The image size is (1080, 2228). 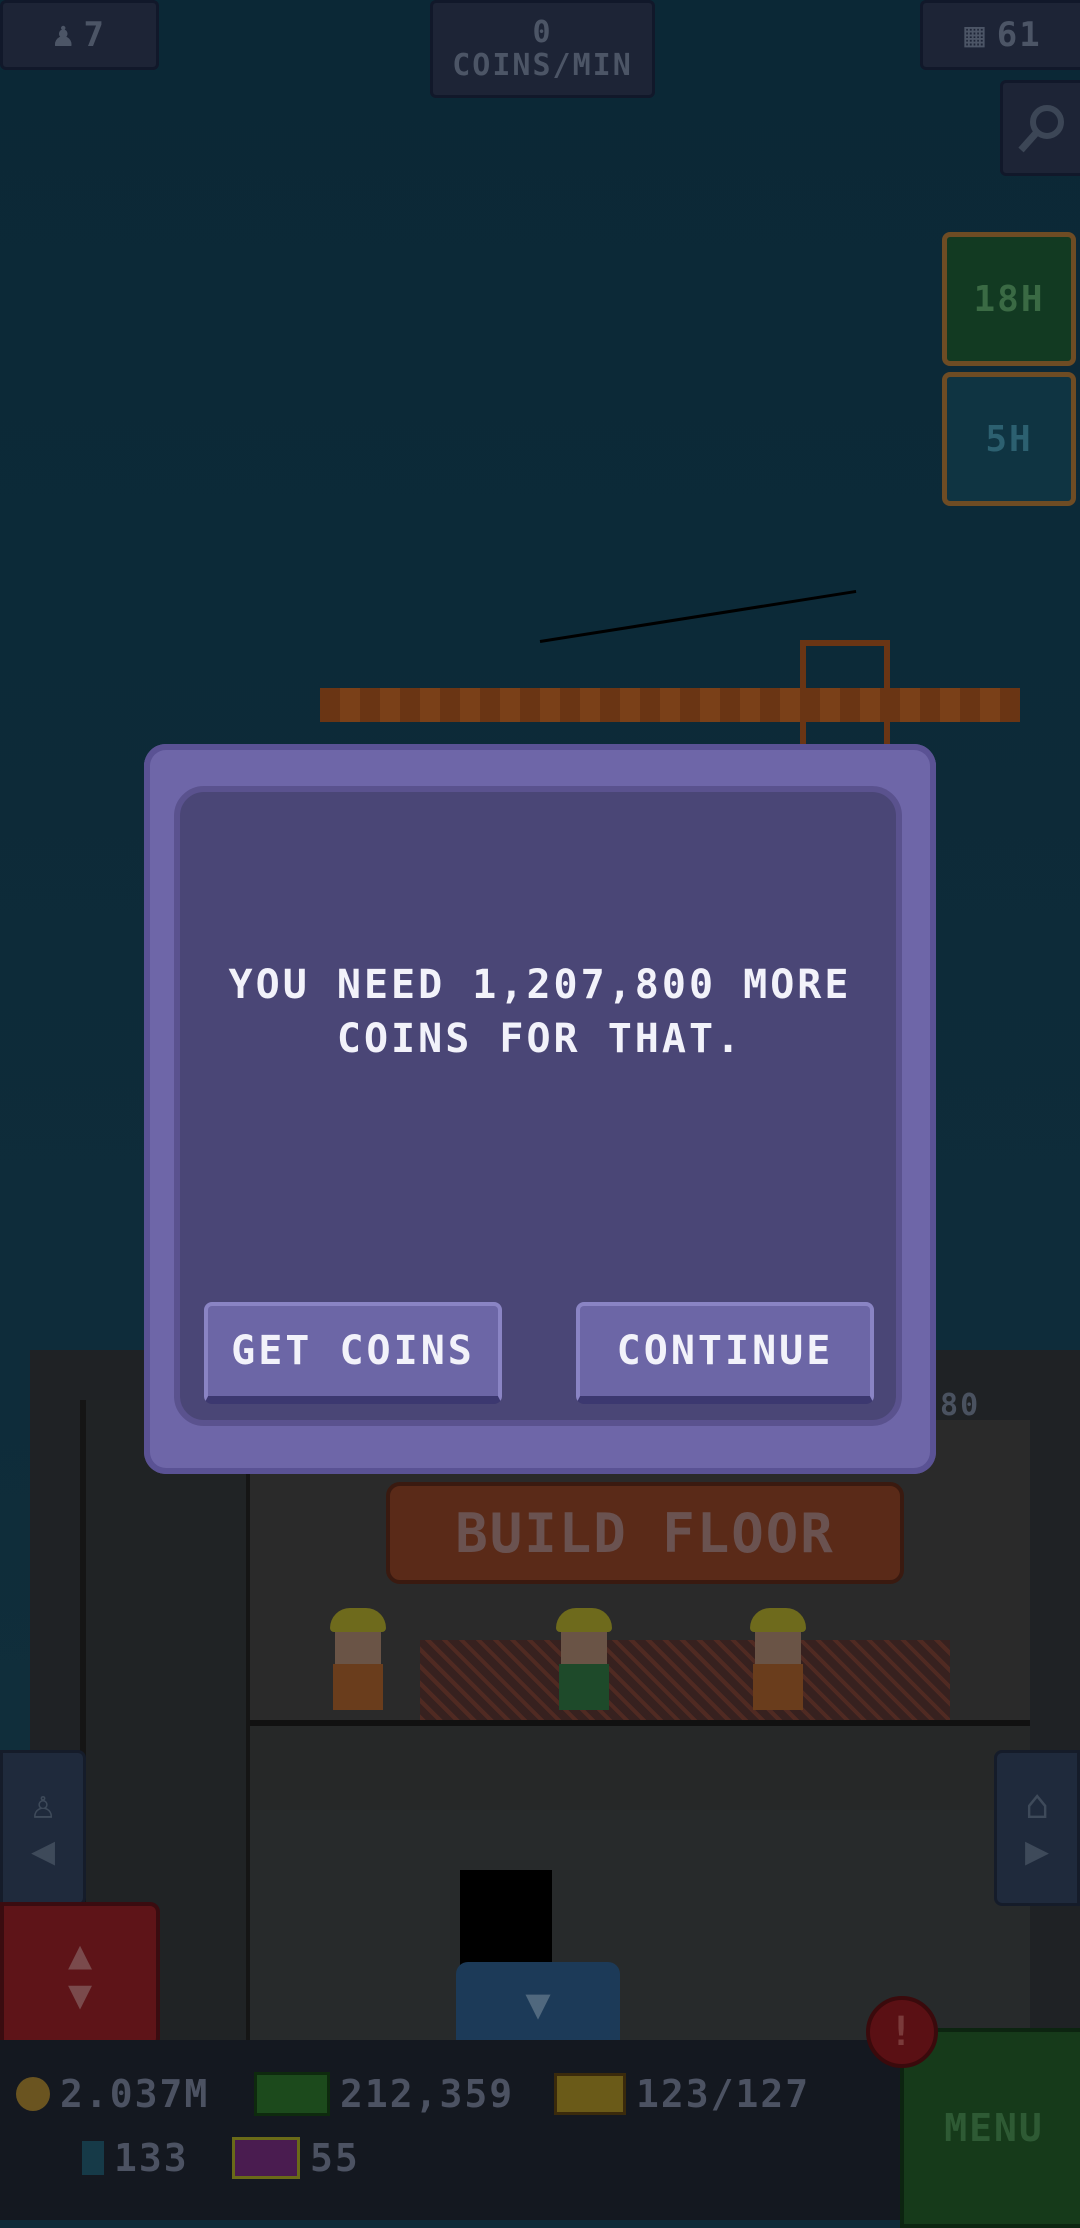 I want to click on scroll-down-button: ▼, so click(x=538, y=2003).